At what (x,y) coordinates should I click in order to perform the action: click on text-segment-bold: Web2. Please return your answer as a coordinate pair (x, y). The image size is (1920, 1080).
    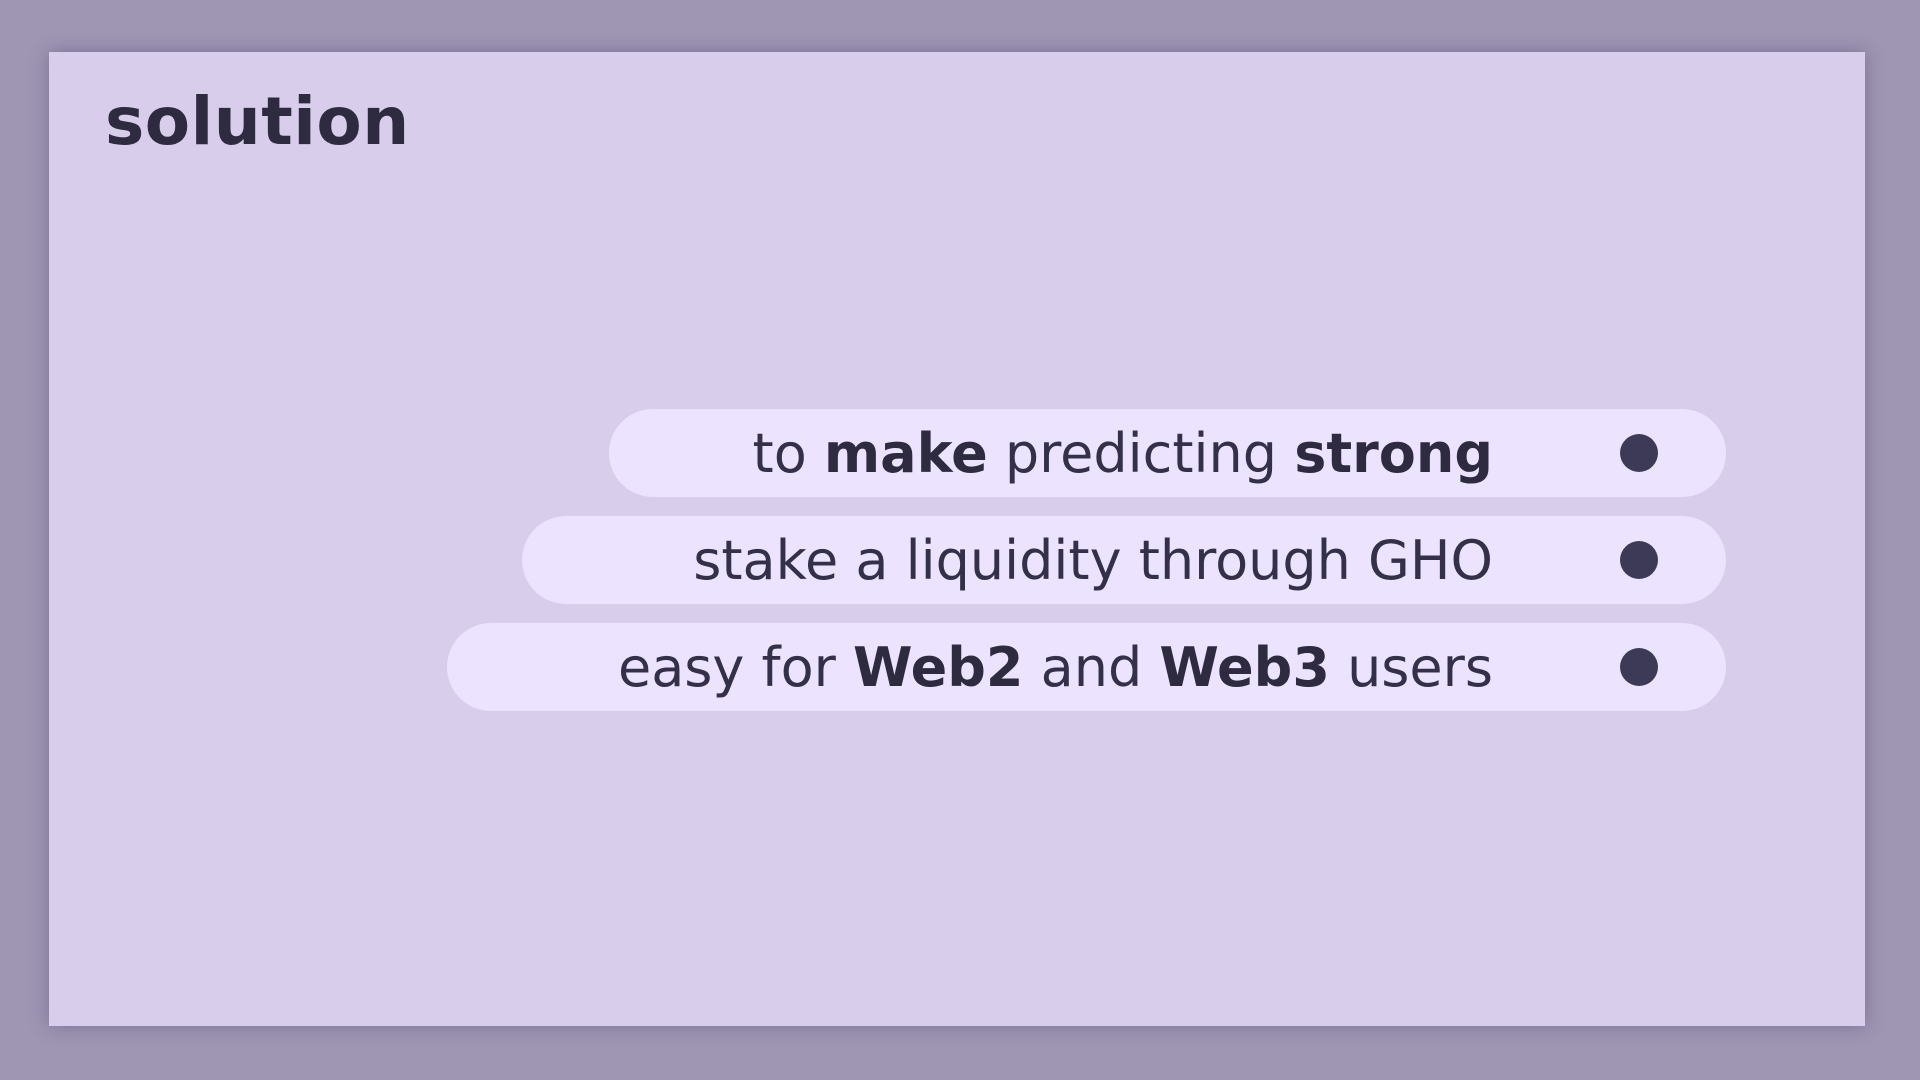
    Looking at the image, I should click on (938, 667).